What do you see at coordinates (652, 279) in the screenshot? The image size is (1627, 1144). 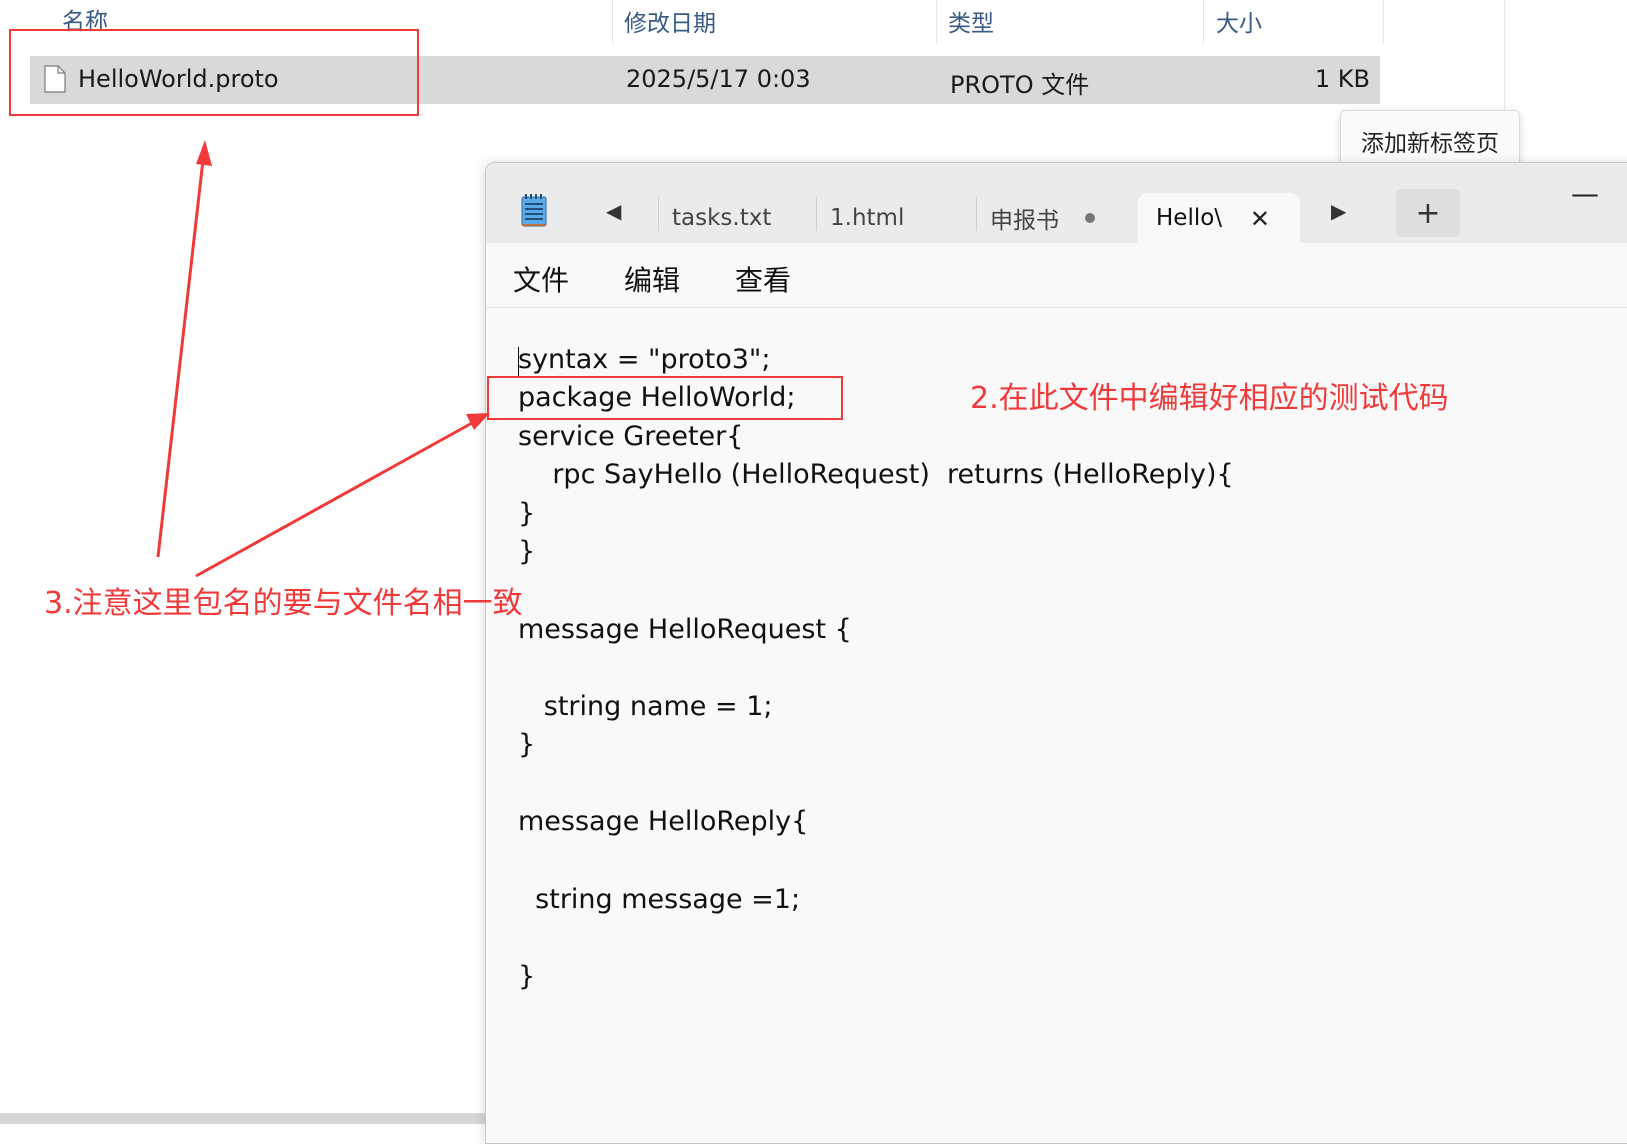 I see `menu-edit: 编辑` at bounding box center [652, 279].